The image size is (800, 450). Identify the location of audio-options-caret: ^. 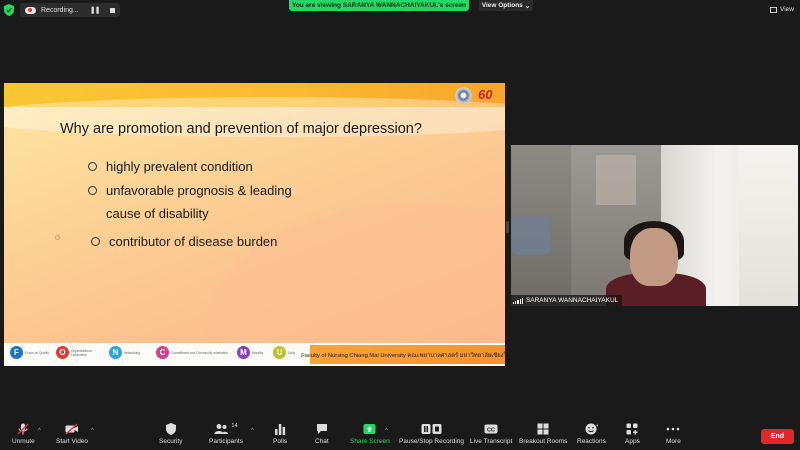
(39, 431).